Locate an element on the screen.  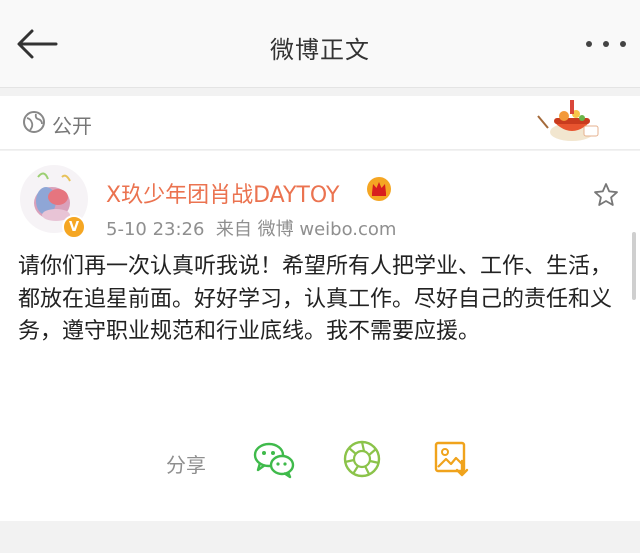
save-image-icon is located at coordinates (452, 459).